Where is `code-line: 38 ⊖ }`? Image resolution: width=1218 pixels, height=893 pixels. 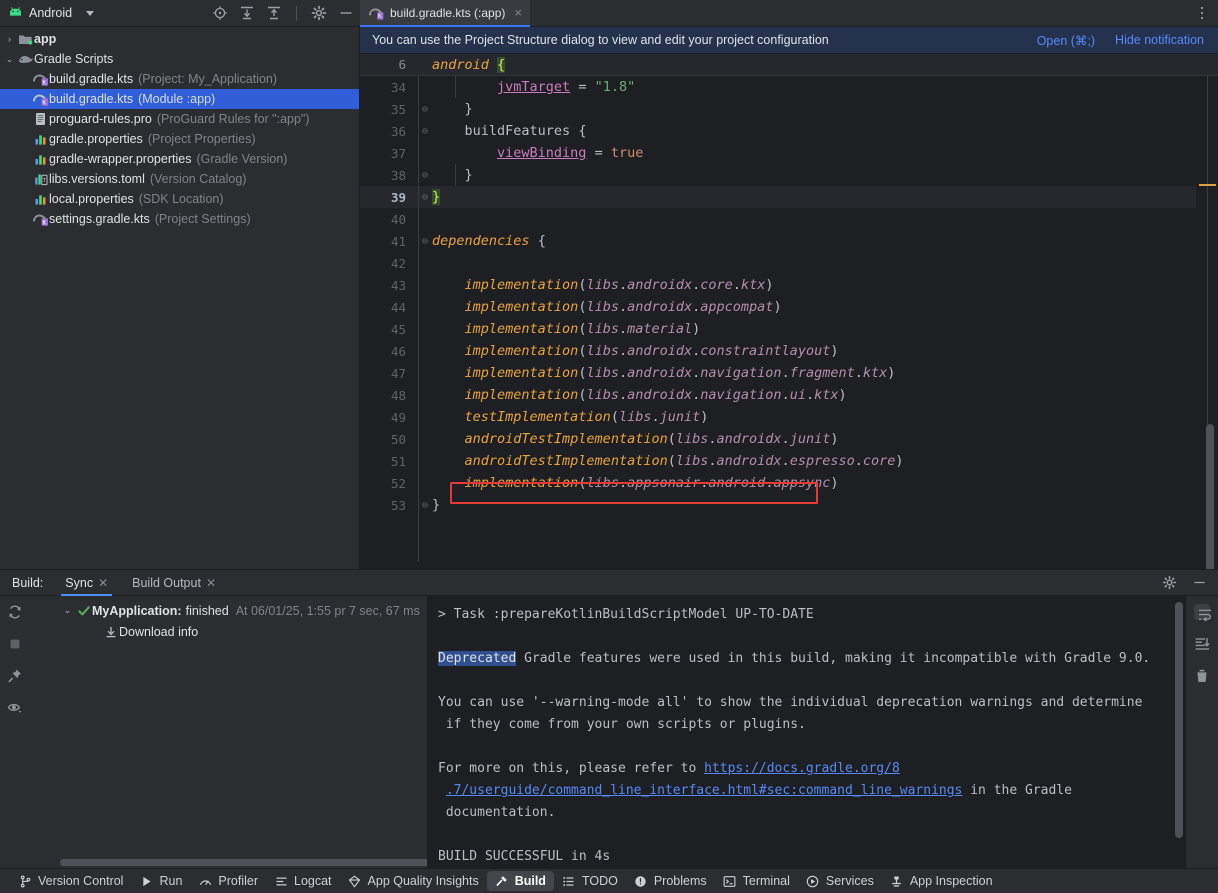
code-line: 38 ⊖ } is located at coordinates (789, 175).